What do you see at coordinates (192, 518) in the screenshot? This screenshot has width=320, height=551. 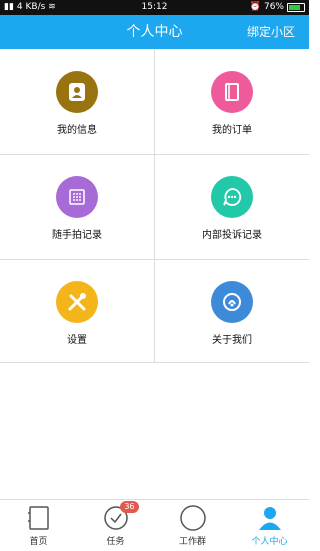 I see `group-icon` at bounding box center [192, 518].